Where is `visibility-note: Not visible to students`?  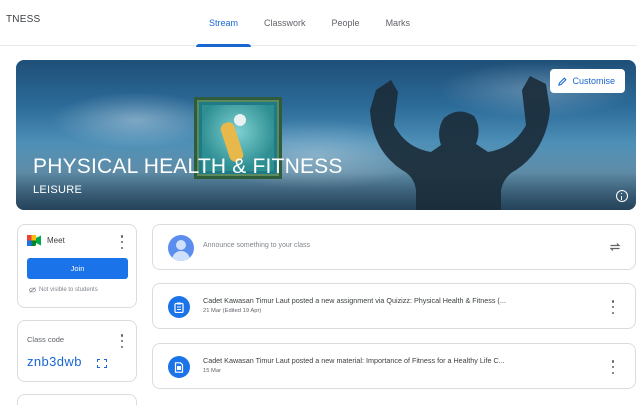
visibility-note: Not visible to students is located at coordinates (63, 290).